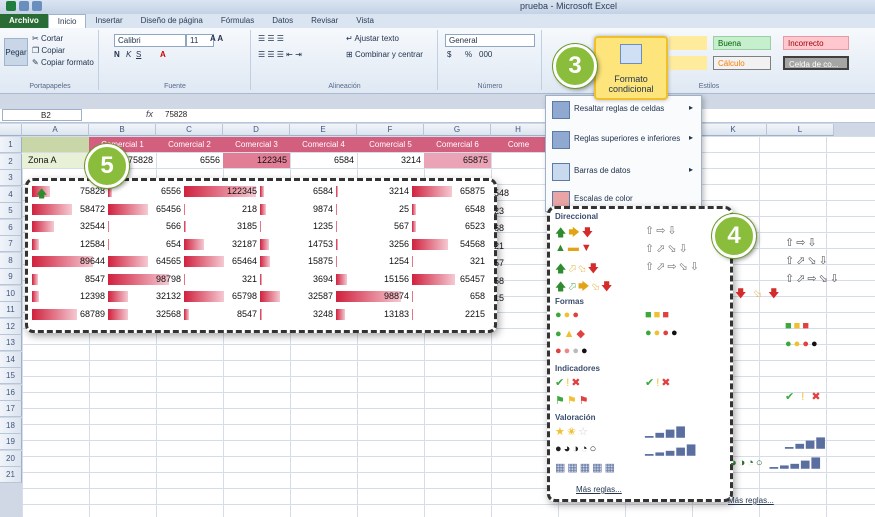 Image resolution: width=875 pixels, height=517 pixels. I want to click on cell-d2: 122345, so click(256, 160).